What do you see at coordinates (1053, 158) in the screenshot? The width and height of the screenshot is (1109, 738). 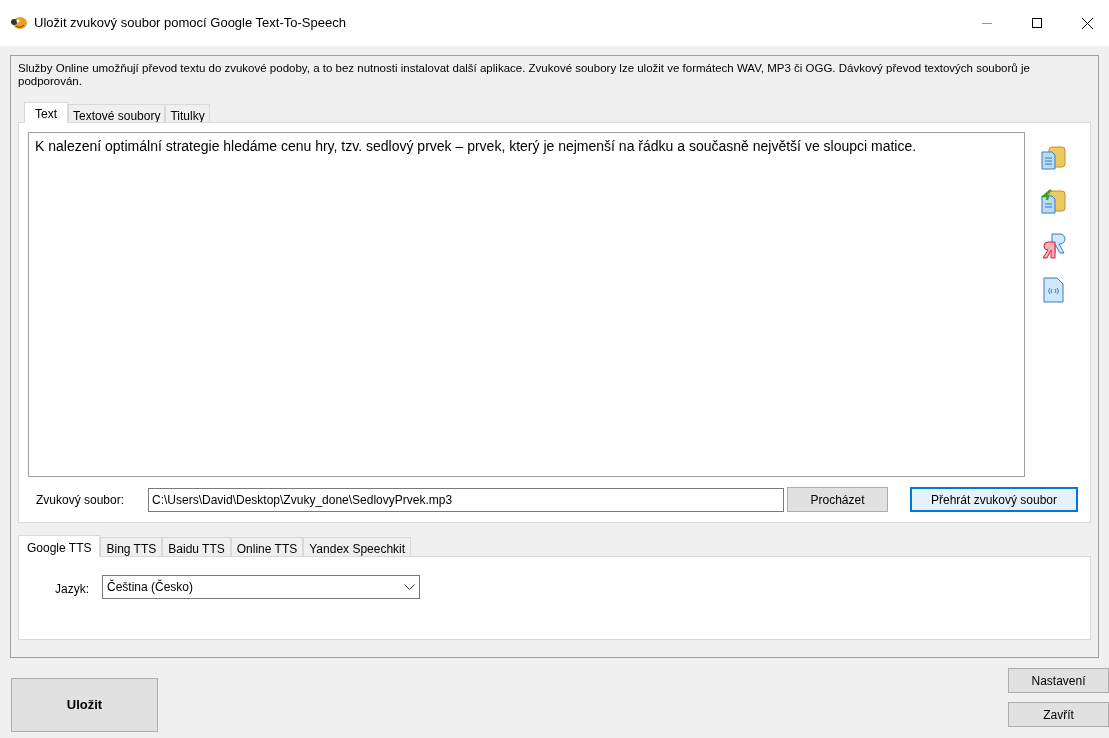 I see `document-folder-icon` at bounding box center [1053, 158].